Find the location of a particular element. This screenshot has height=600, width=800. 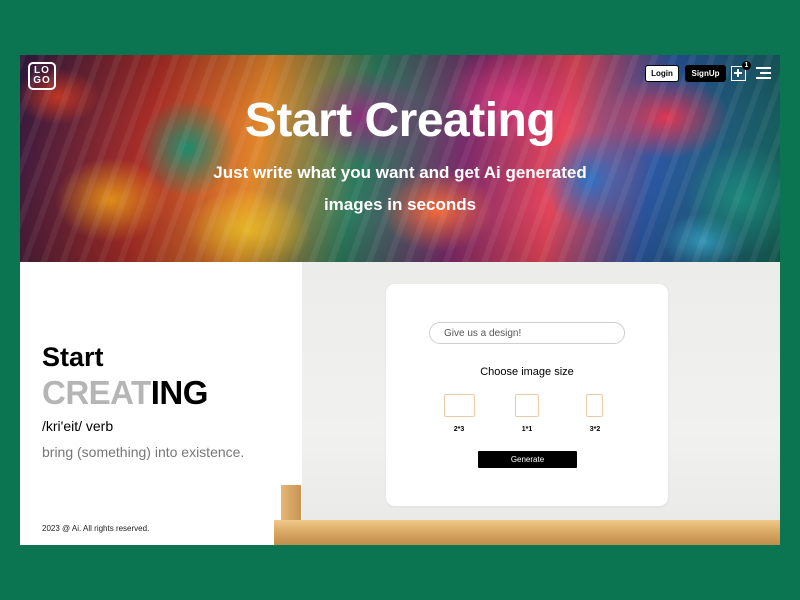

generate-card: Choose image size 2*3 1*1 3*2 Generate is located at coordinates (527, 395).